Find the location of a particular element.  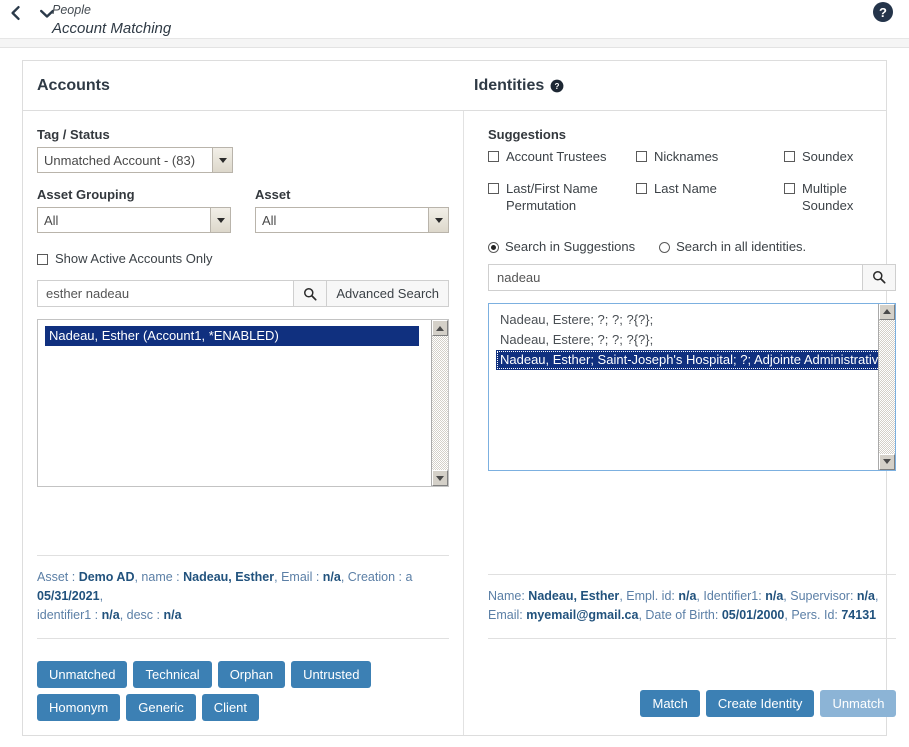

asset-grouping-select: All is located at coordinates (134, 220).